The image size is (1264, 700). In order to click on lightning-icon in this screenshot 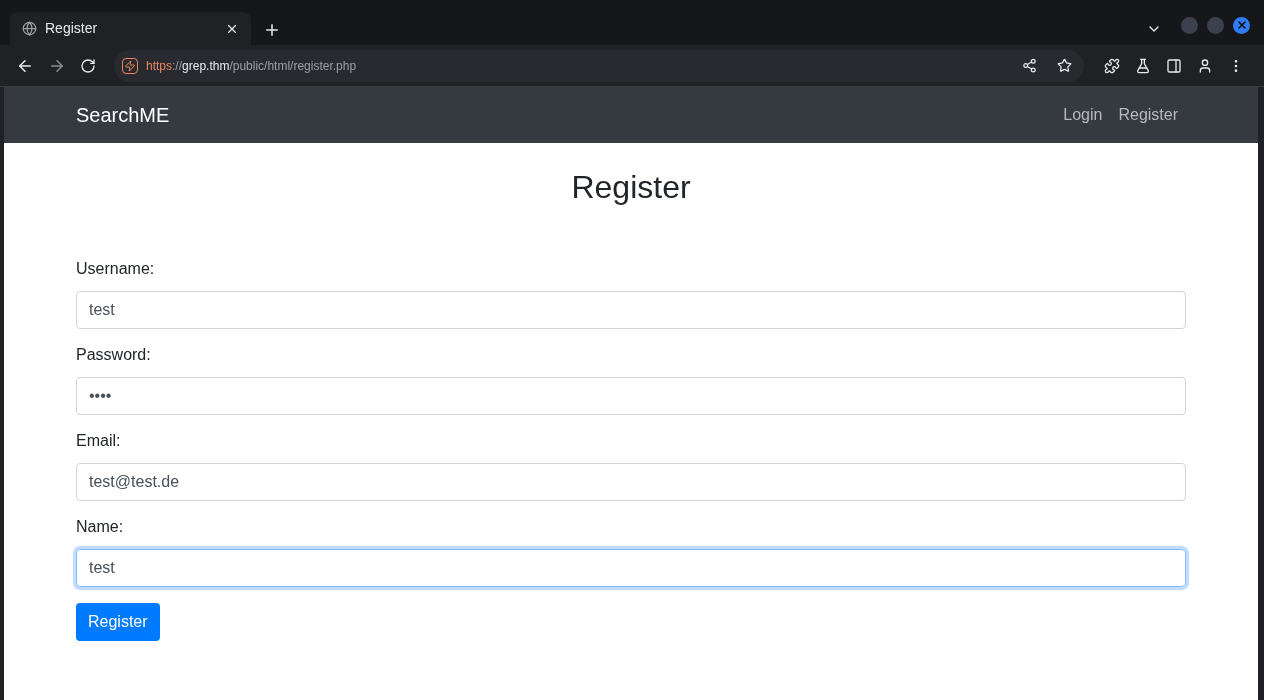, I will do `click(130, 65)`.